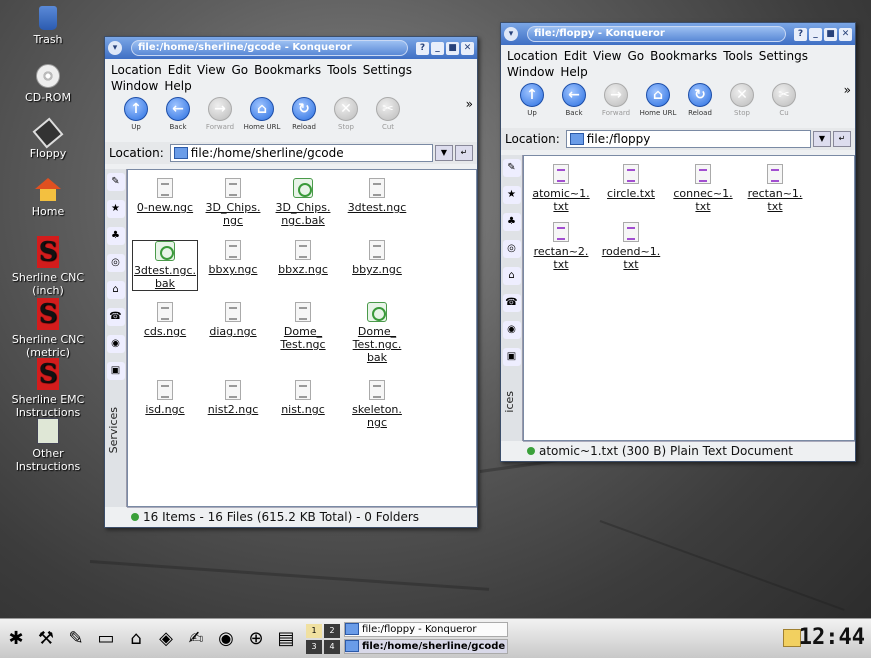 The height and width of the screenshot is (658, 871). I want to click on file-item: 3D_Chips. ngc, so click(233, 202).